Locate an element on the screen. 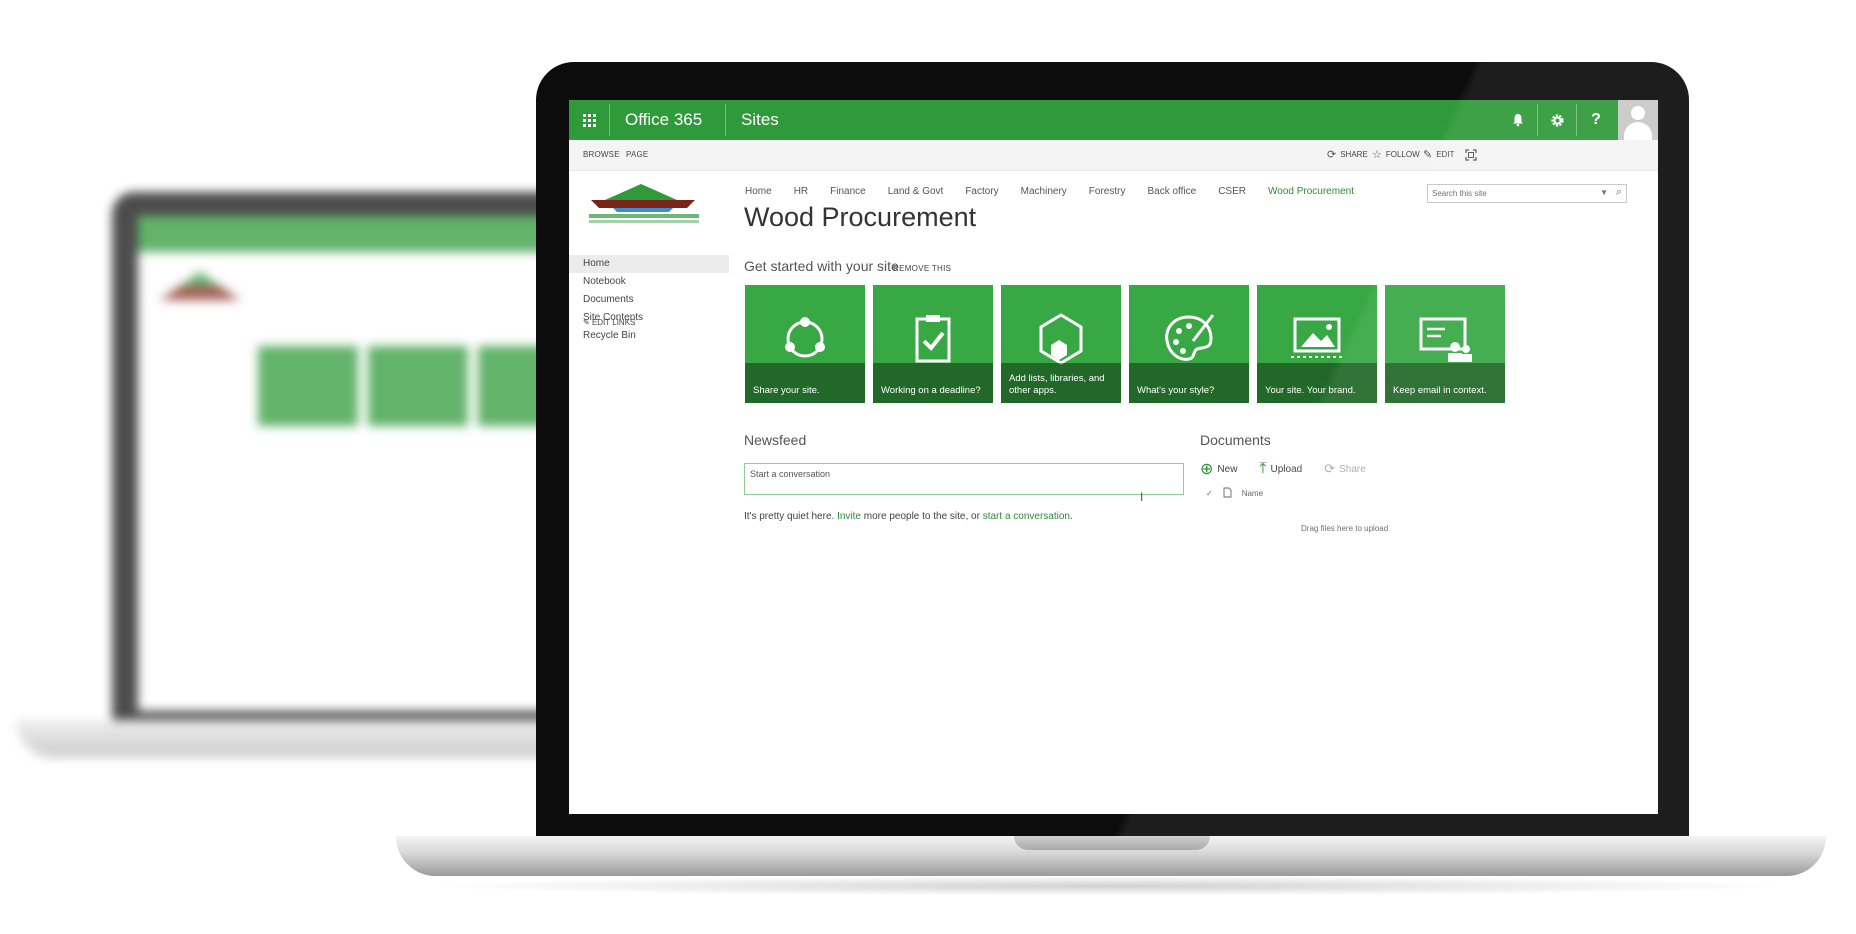 The height and width of the screenshot is (934, 1856). upload-icon: ⤒ is located at coordinates (1263, 468).